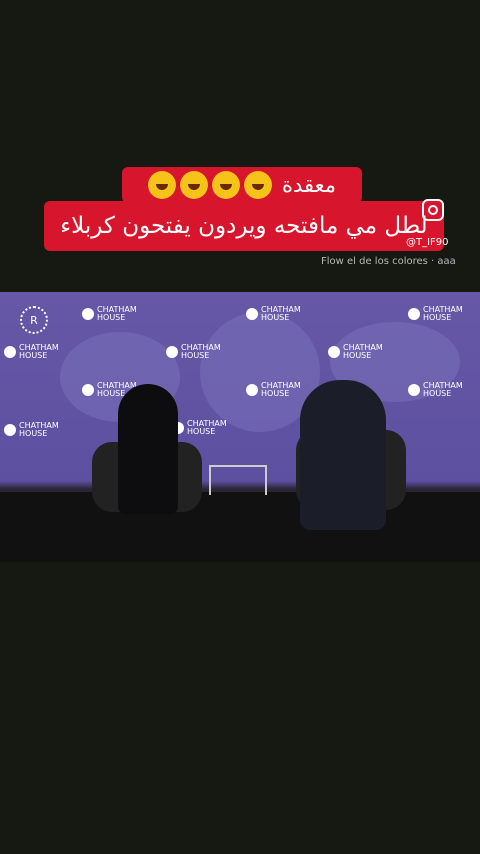  What do you see at coordinates (427, 242) in the screenshot?
I see `watermark-handle: @T_IF90` at bounding box center [427, 242].